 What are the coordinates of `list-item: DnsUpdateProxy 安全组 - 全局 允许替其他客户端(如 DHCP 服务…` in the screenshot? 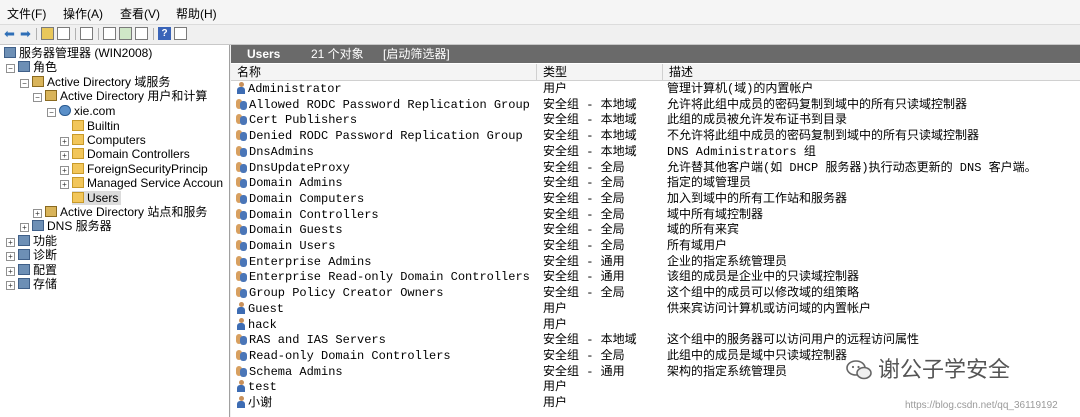 It's located at (655, 168).